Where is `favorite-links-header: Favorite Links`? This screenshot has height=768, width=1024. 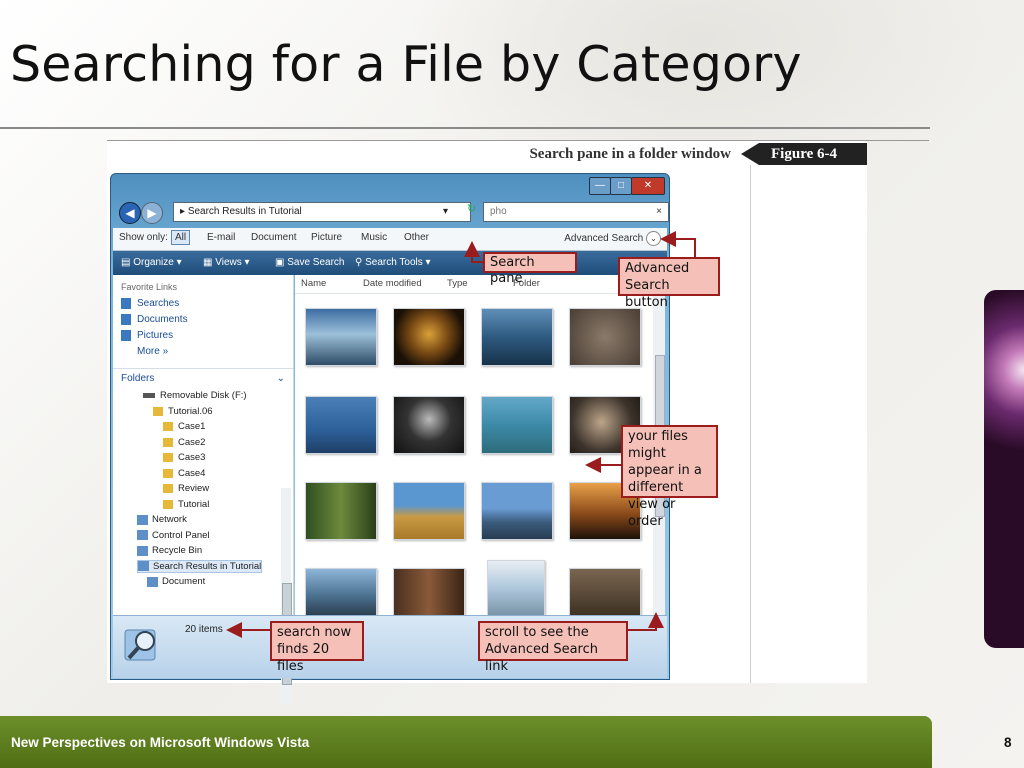 favorite-links-header: Favorite Links is located at coordinates (149, 287).